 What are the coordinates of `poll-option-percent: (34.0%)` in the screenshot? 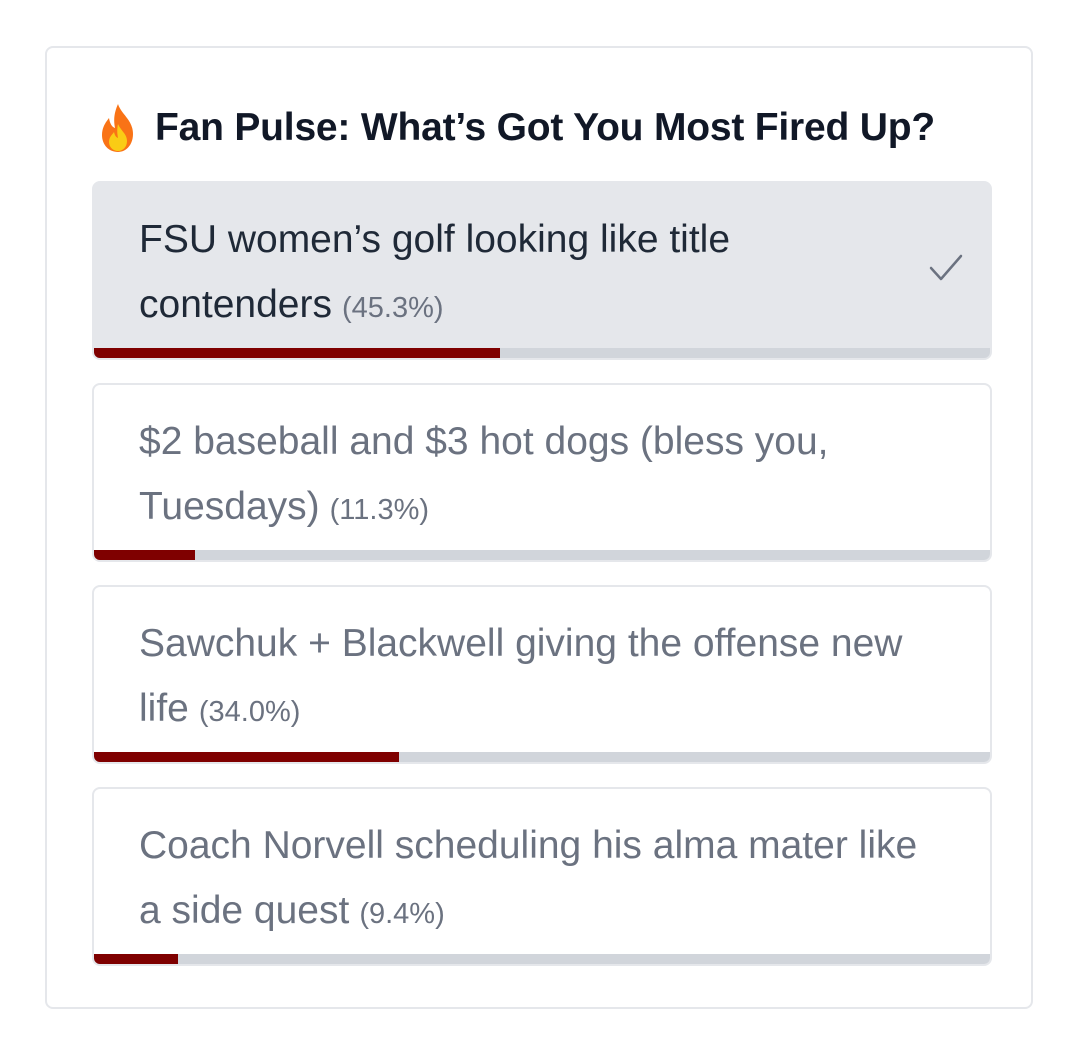 It's located at (249, 712).